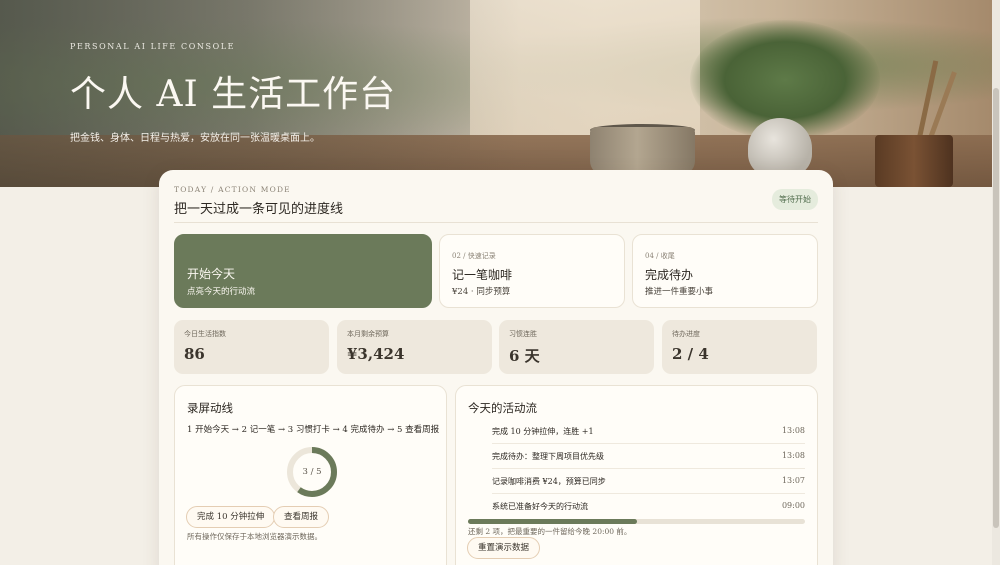 The width and height of the screenshot is (1000, 565). I want to click on hero-photo-pot, so click(914, 161).